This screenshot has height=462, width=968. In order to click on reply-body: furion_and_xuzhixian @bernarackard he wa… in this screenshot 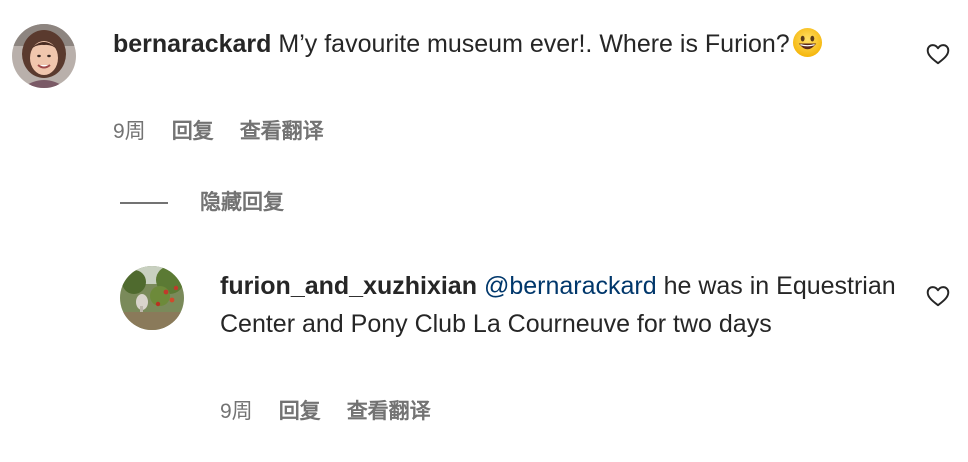, I will do `click(560, 305)`.